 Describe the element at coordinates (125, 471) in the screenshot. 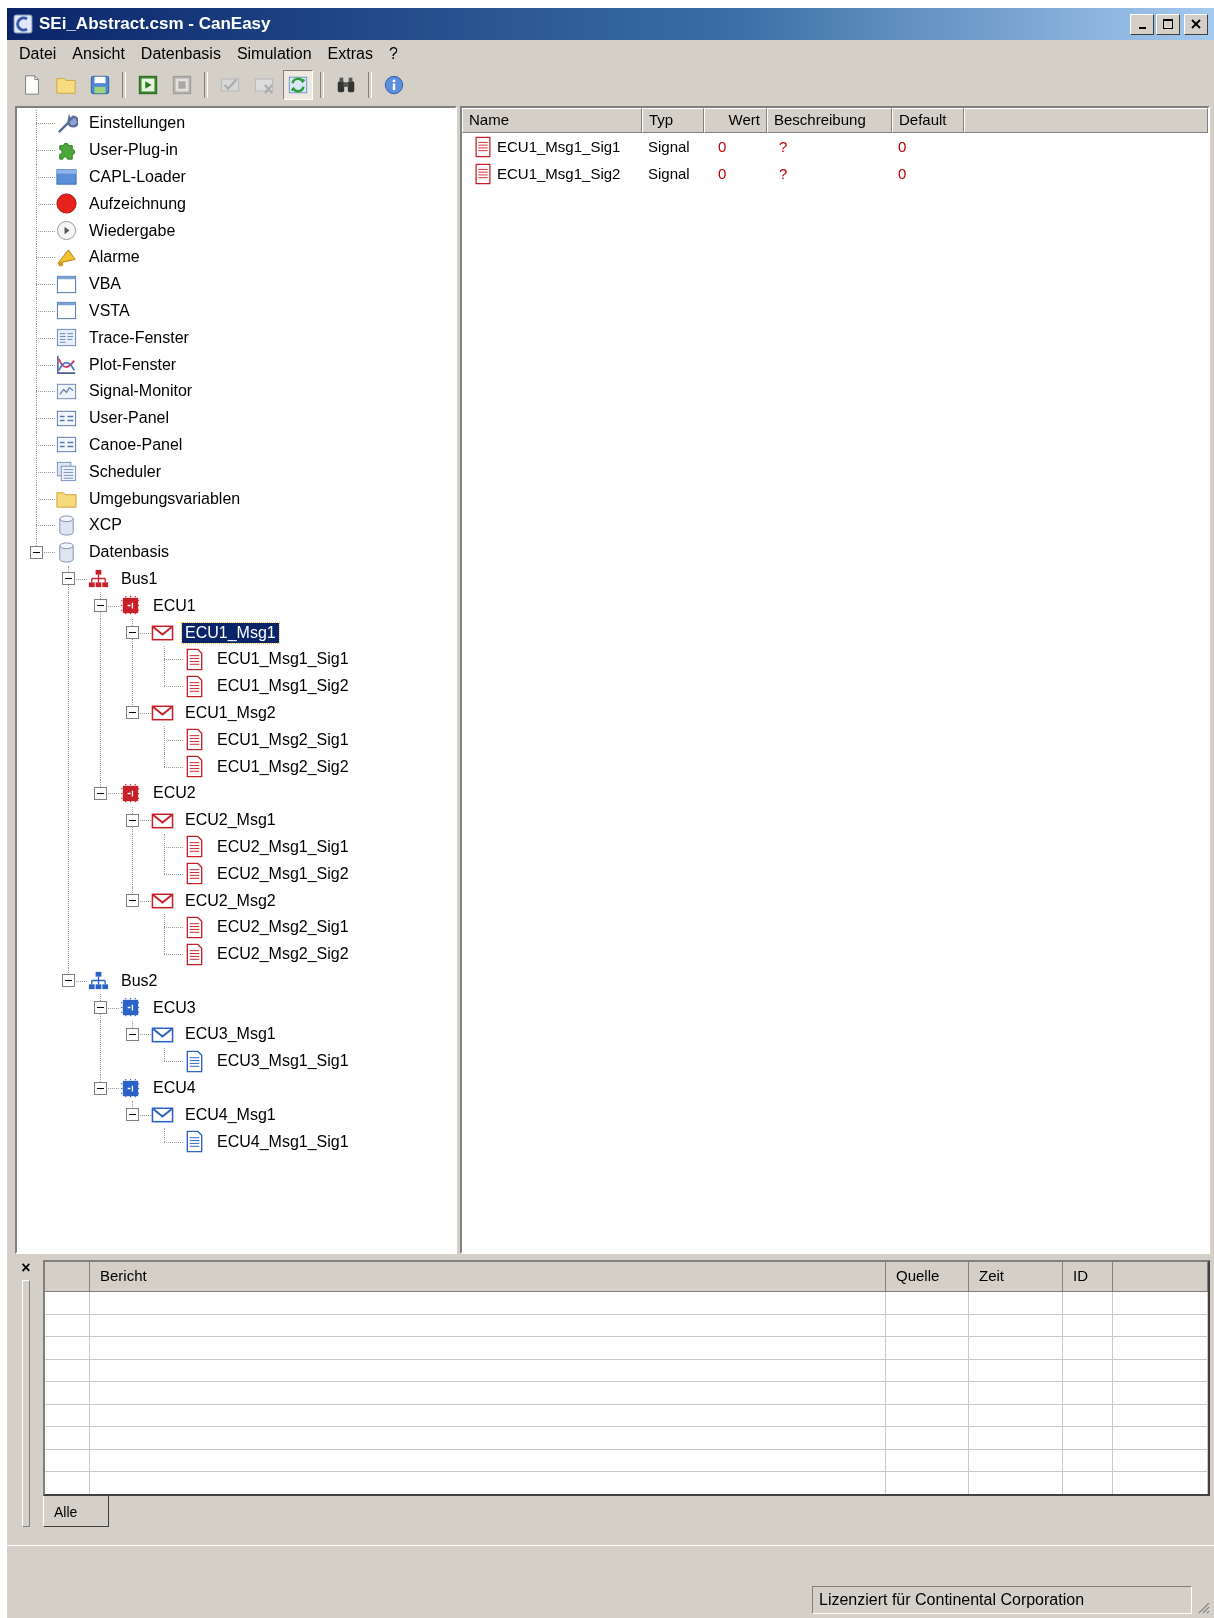

I see `tree-item: Scheduler` at that location.